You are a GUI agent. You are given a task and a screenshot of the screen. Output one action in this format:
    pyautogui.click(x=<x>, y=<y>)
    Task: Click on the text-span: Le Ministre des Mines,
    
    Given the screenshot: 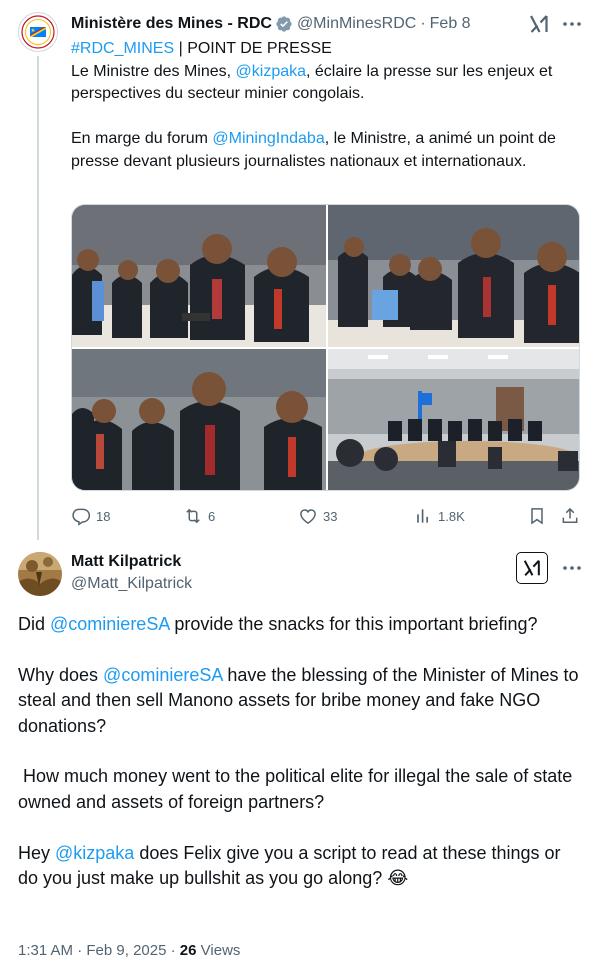 What is the action you would take?
    pyautogui.click(x=153, y=71)
    